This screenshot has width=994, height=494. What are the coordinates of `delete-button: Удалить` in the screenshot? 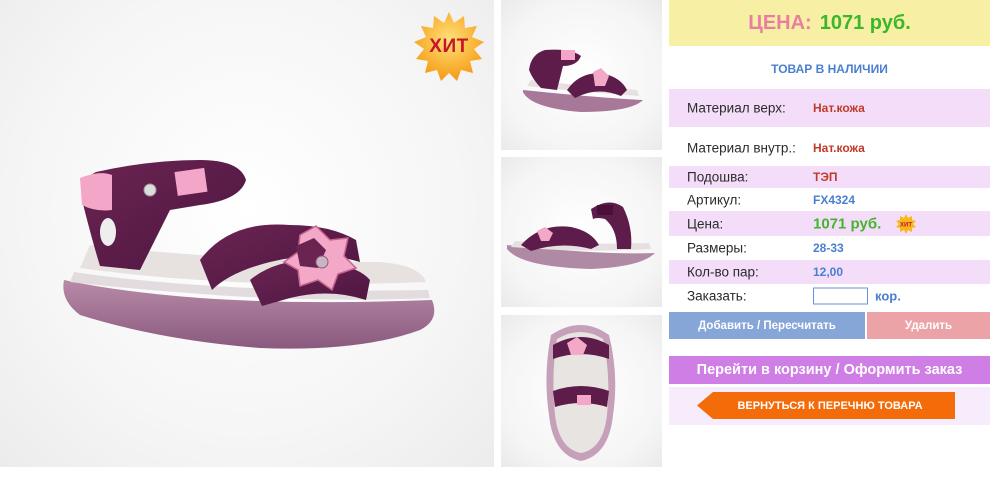 It's located at (928, 325).